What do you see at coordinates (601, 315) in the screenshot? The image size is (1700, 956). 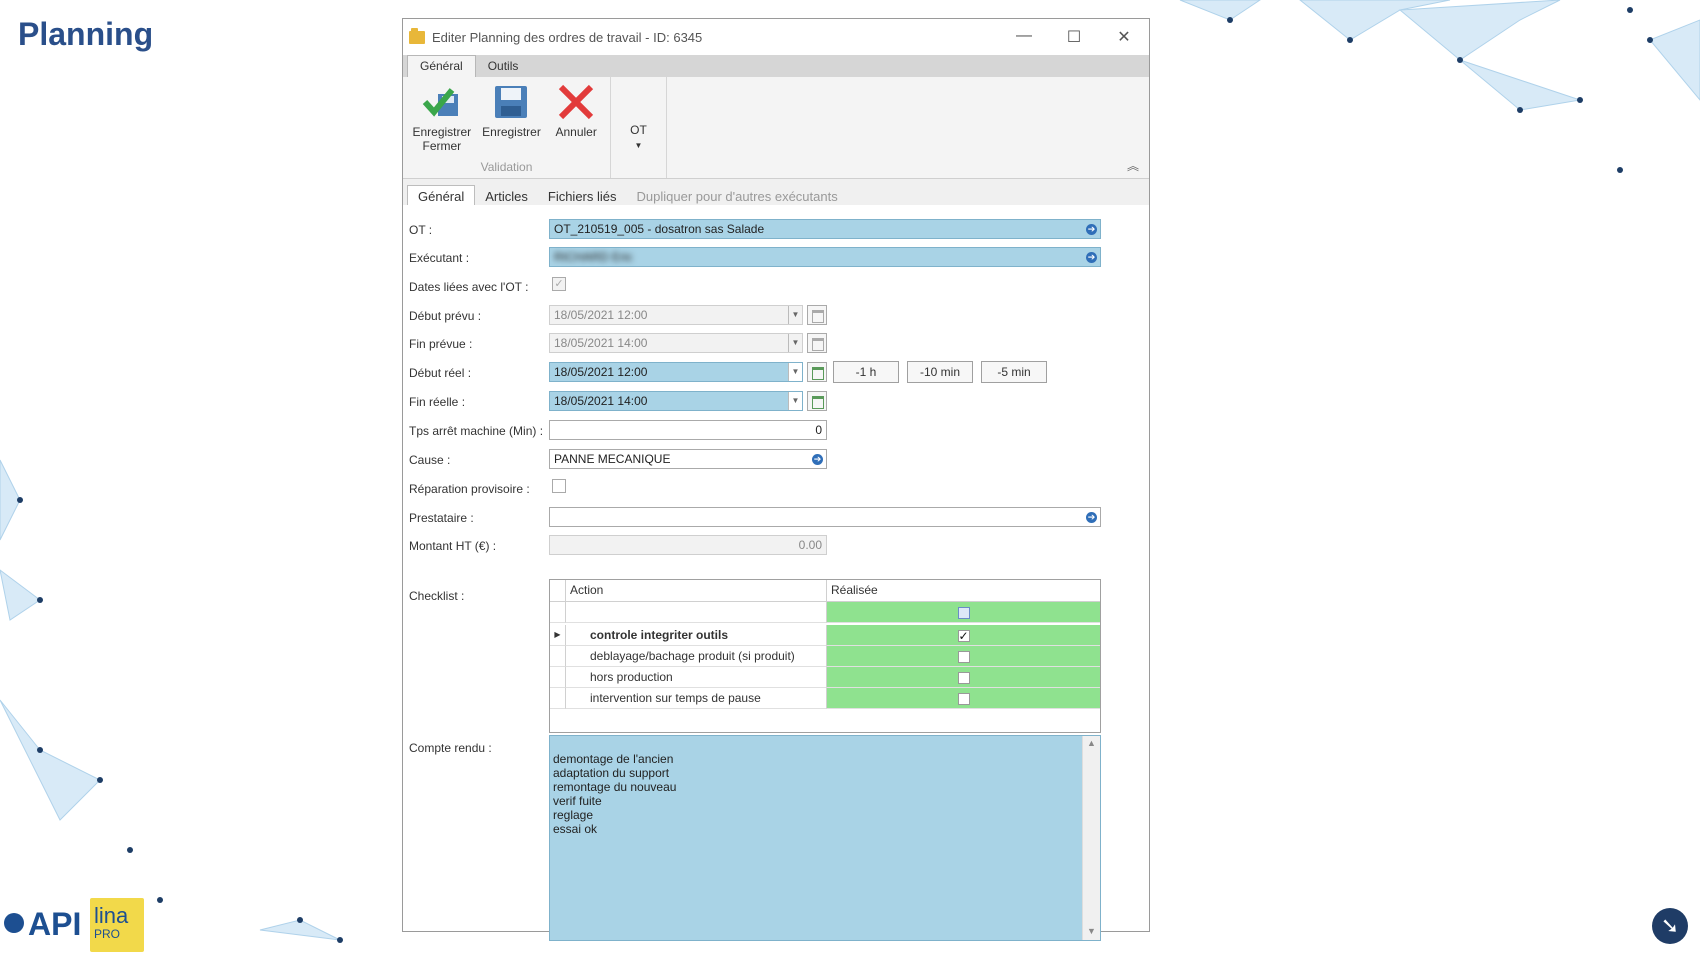 I see `debut-prevu-value: 18/05/2021 12:00` at bounding box center [601, 315].